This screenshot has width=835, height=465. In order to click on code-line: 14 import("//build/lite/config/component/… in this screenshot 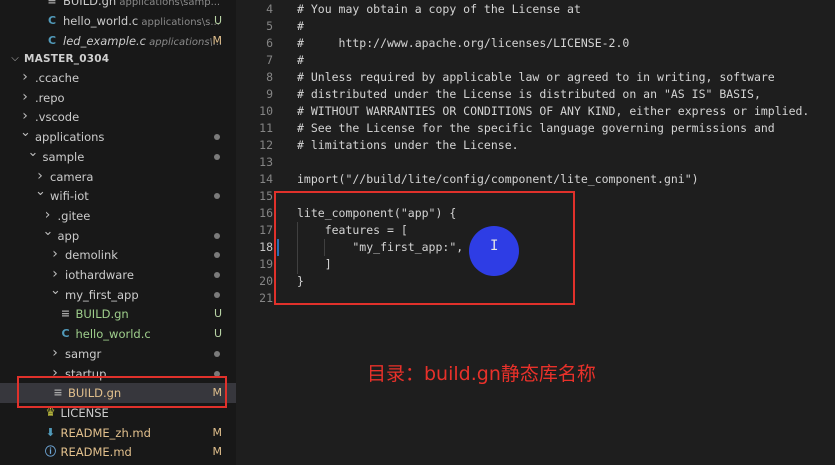, I will do `click(535, 179)`.